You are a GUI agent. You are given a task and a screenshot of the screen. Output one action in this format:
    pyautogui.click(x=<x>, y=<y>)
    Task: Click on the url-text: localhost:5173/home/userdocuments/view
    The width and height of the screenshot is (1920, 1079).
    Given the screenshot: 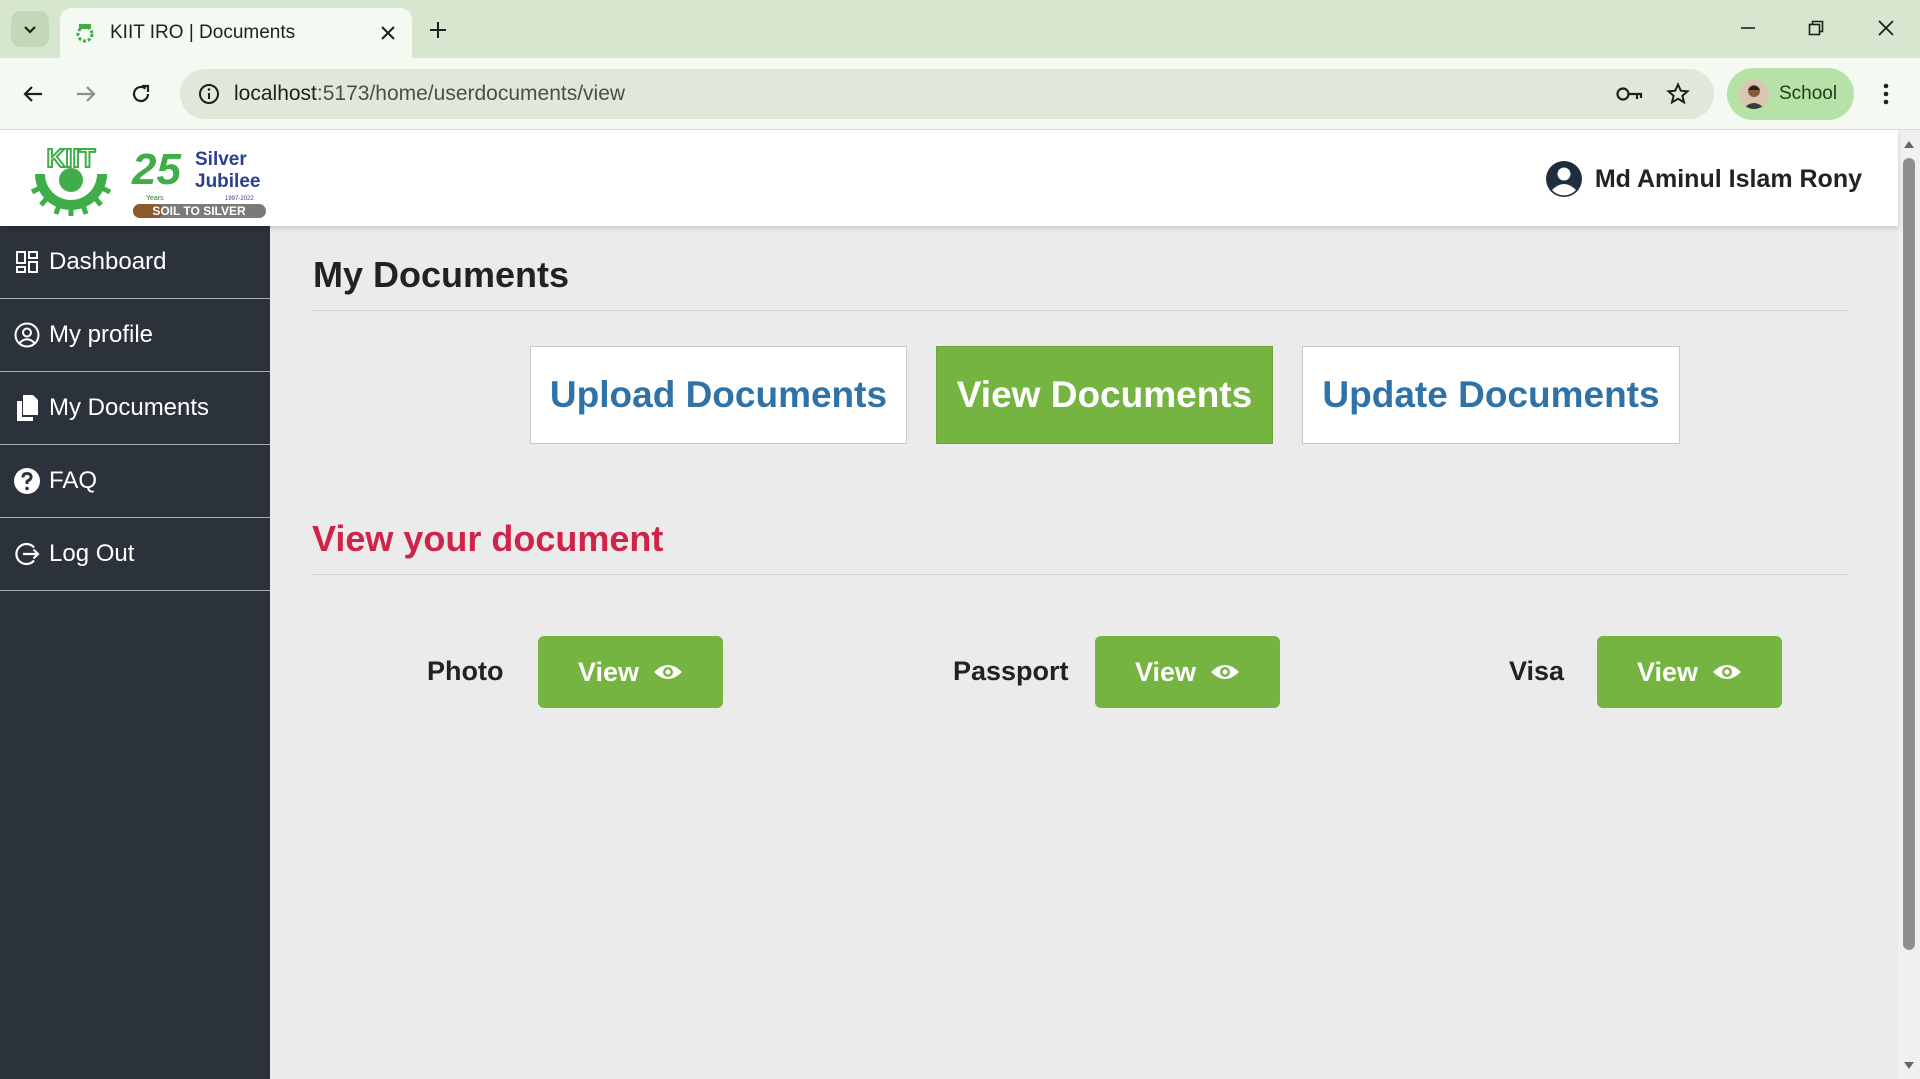 What is the action you would take?
    pyautogui.click(x=429, y=94)
    